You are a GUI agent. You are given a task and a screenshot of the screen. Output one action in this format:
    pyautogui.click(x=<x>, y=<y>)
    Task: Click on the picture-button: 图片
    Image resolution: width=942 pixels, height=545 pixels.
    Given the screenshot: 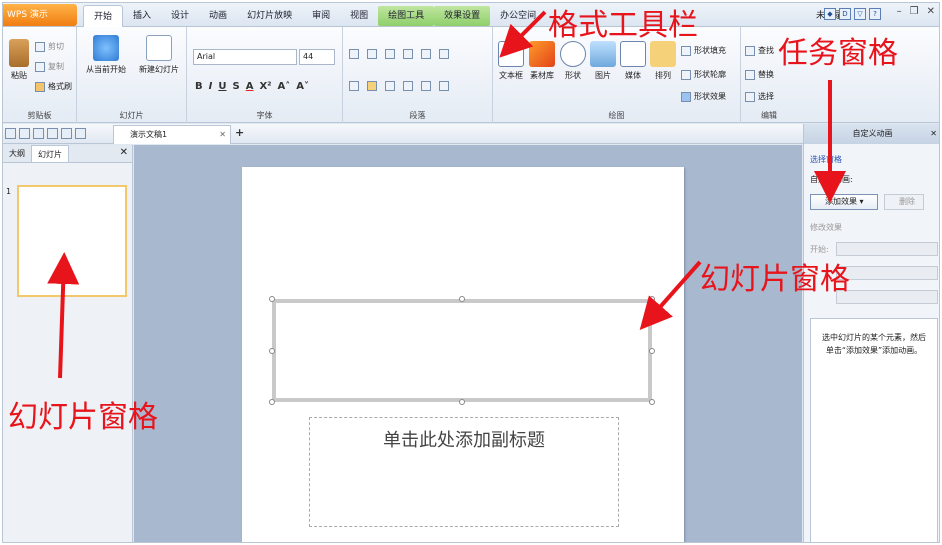 What is the action you would take?
    pyautogui.click(x=603, y=61)
    